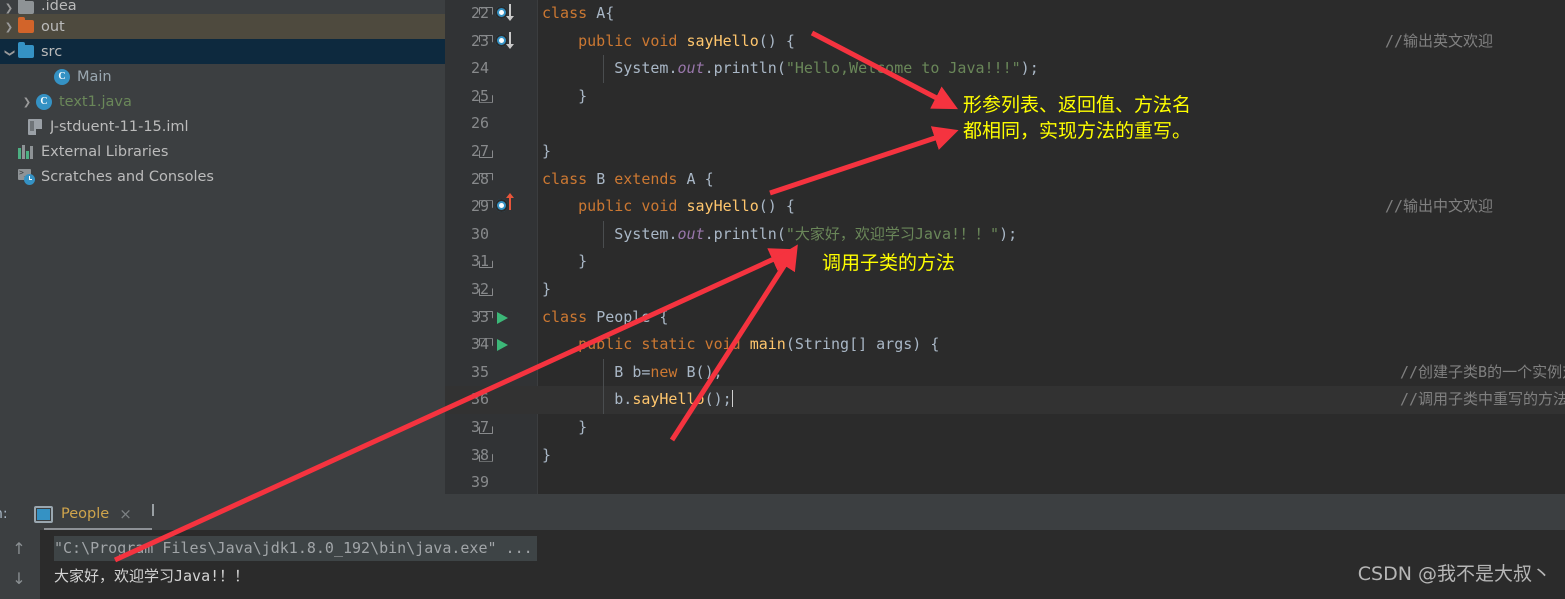 This screenshot has height=599, width=1565. What do you see at coordinates (59, 7) in the screenshot?
I see `tree-item-label: .idea` at bounding box center [59, 7].